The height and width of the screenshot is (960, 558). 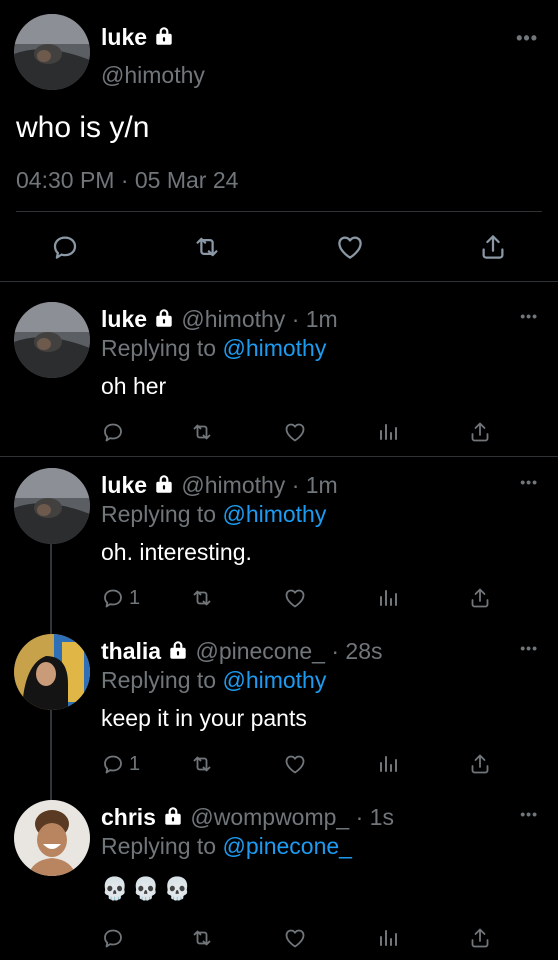 What do you see at coordinates (357, 651) in the screenshot?
I see `time: · 28s` at bounding box center [357, 651].